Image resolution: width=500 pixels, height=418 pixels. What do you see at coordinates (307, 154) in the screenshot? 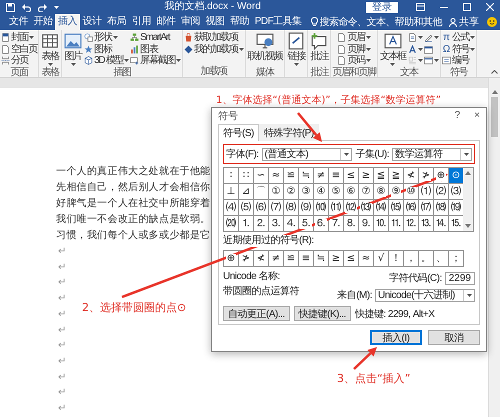
I see `font-select: (普通文本)` at bounding box center [307, 154].